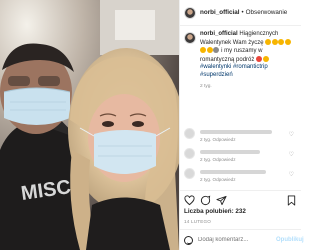  I want to click on caption-username: norbi_official, so click(219, 34).